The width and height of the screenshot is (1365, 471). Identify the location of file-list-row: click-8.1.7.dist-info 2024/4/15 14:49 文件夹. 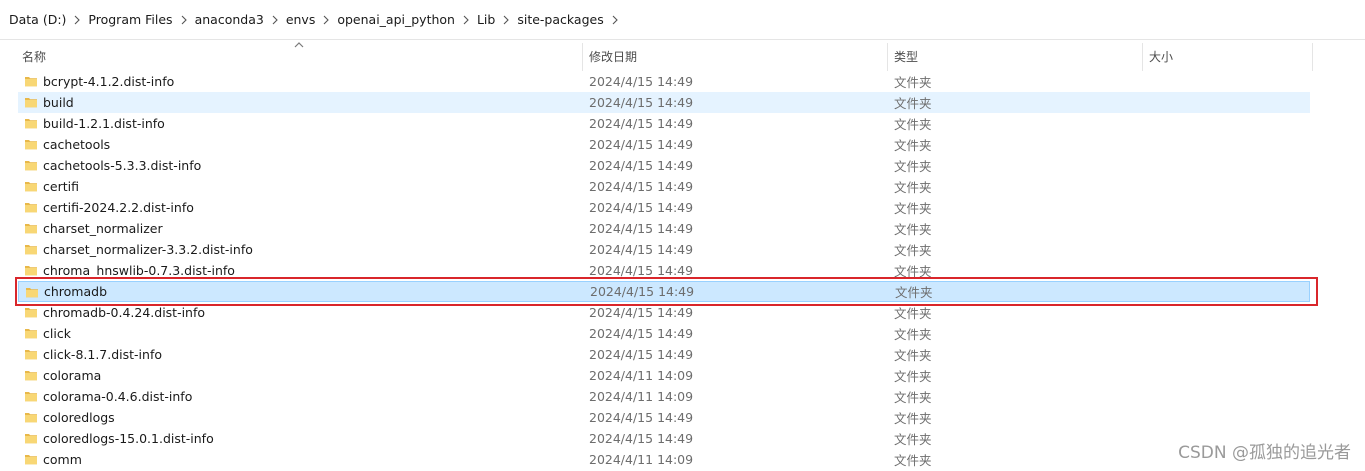
(664, 354).